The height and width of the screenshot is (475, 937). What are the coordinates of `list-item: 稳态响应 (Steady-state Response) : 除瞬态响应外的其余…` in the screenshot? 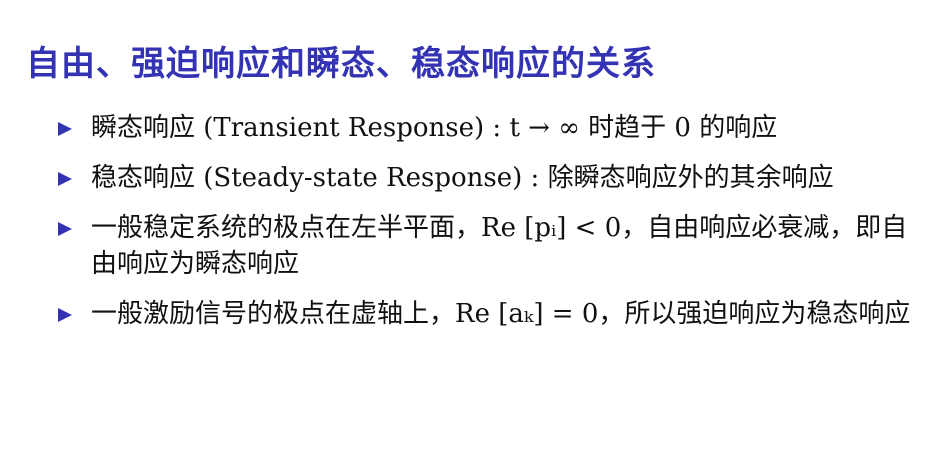 It's located at (488, 178).